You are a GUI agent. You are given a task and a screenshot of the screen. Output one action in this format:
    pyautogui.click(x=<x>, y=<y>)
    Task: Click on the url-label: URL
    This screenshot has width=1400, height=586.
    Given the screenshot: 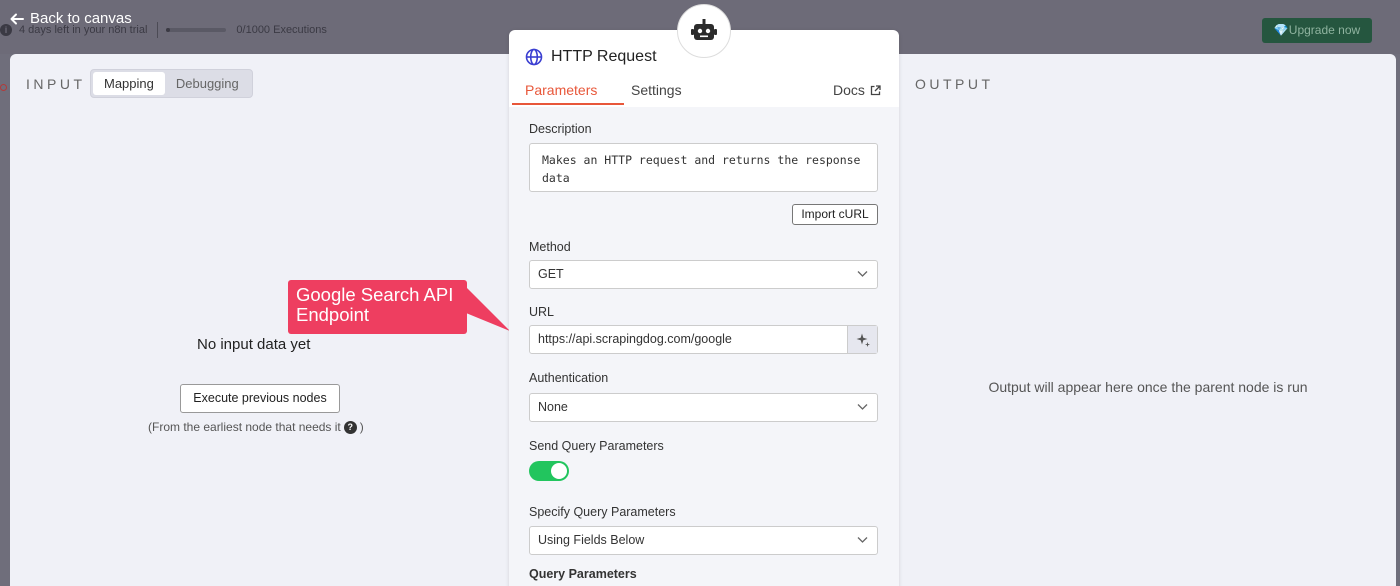 What is the action you would take?
    pyautogui.click(x=542, y=312)
    